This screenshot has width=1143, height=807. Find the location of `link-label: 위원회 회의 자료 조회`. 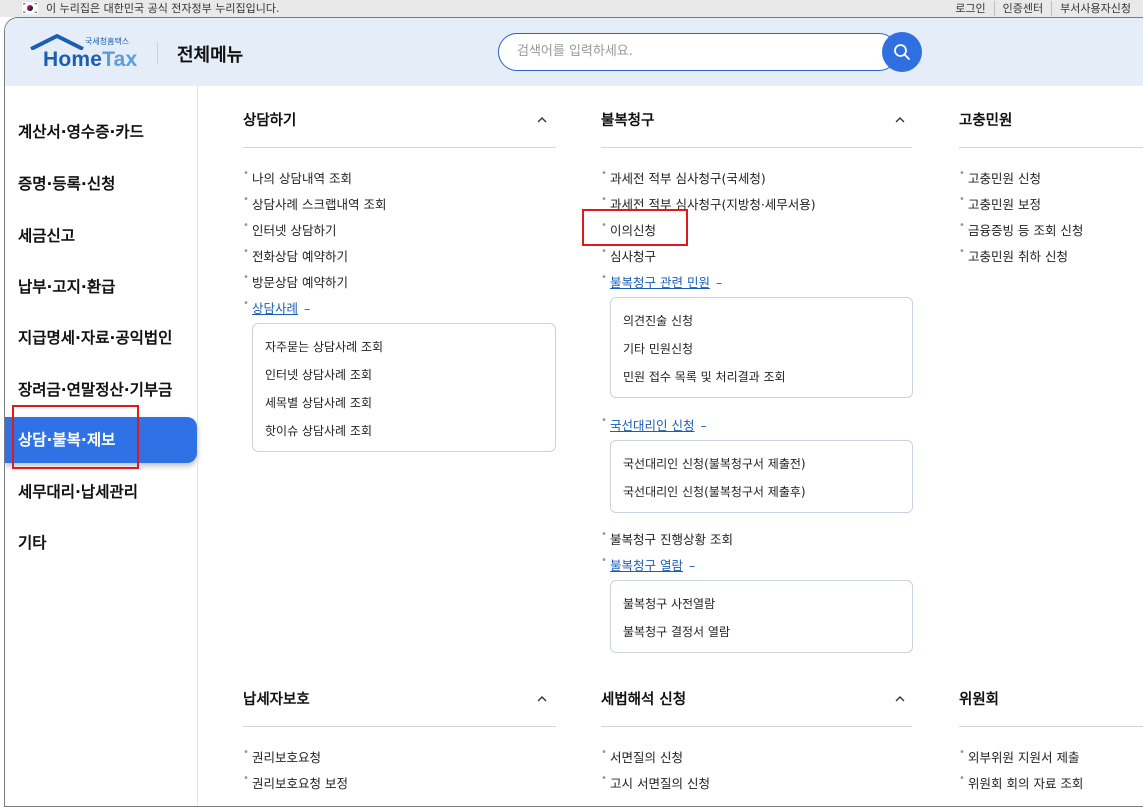

link-label: 위원회 회의 자료 조회 is located at coordinates (1026, 783).